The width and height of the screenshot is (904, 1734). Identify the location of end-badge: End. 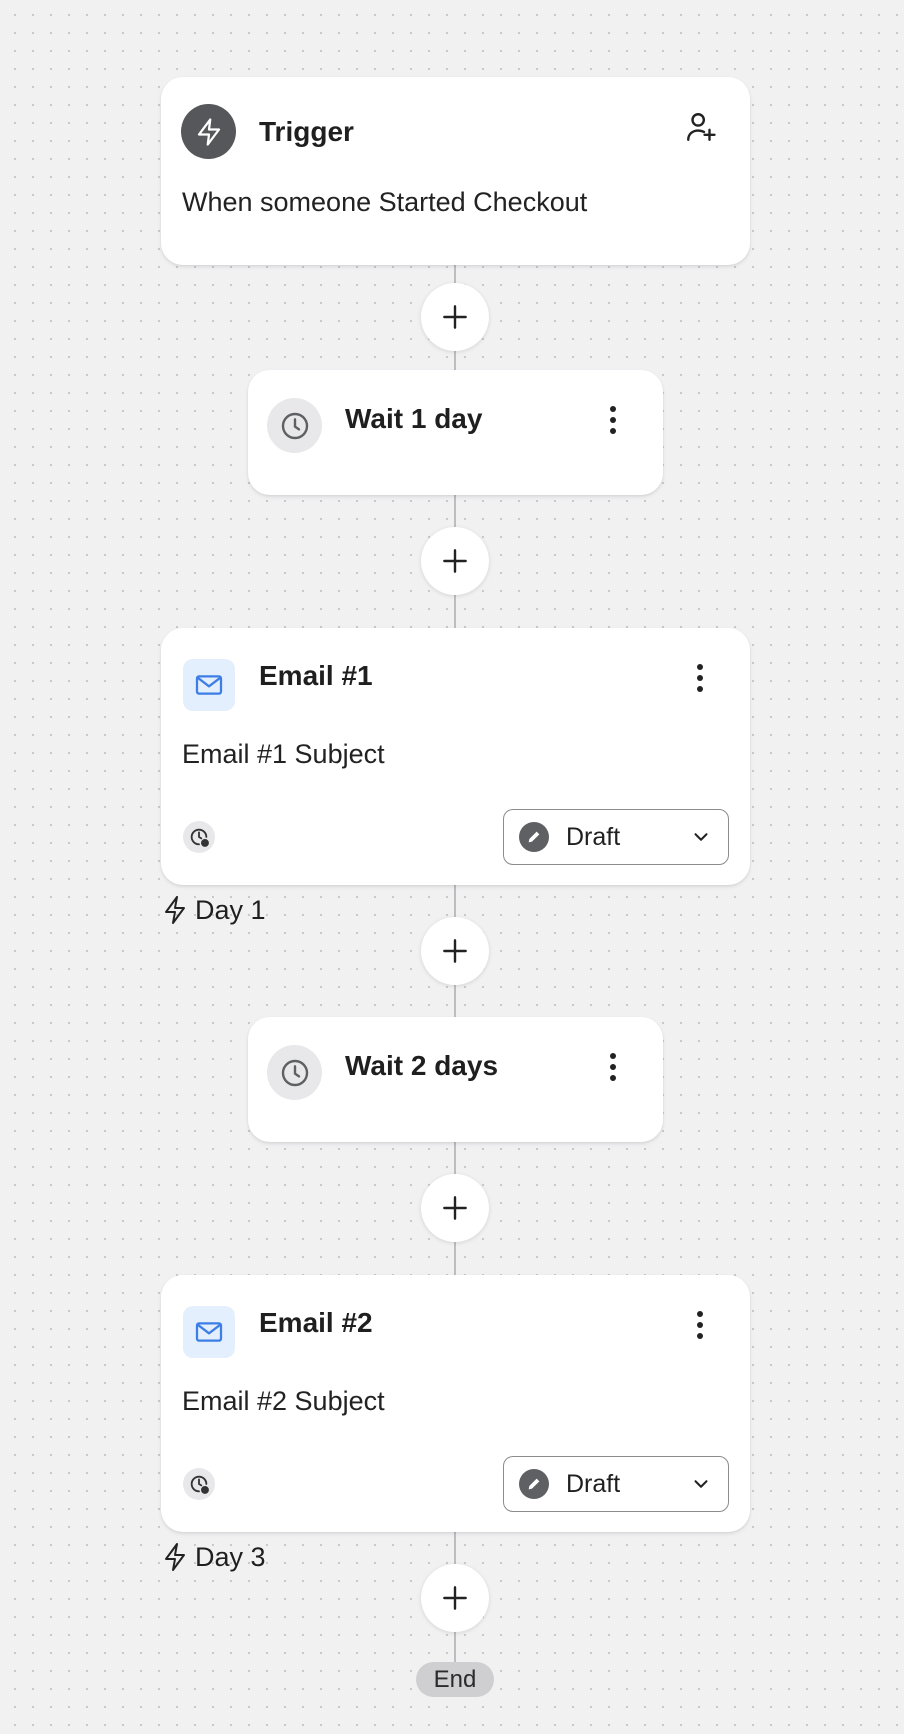
(455, 1679).